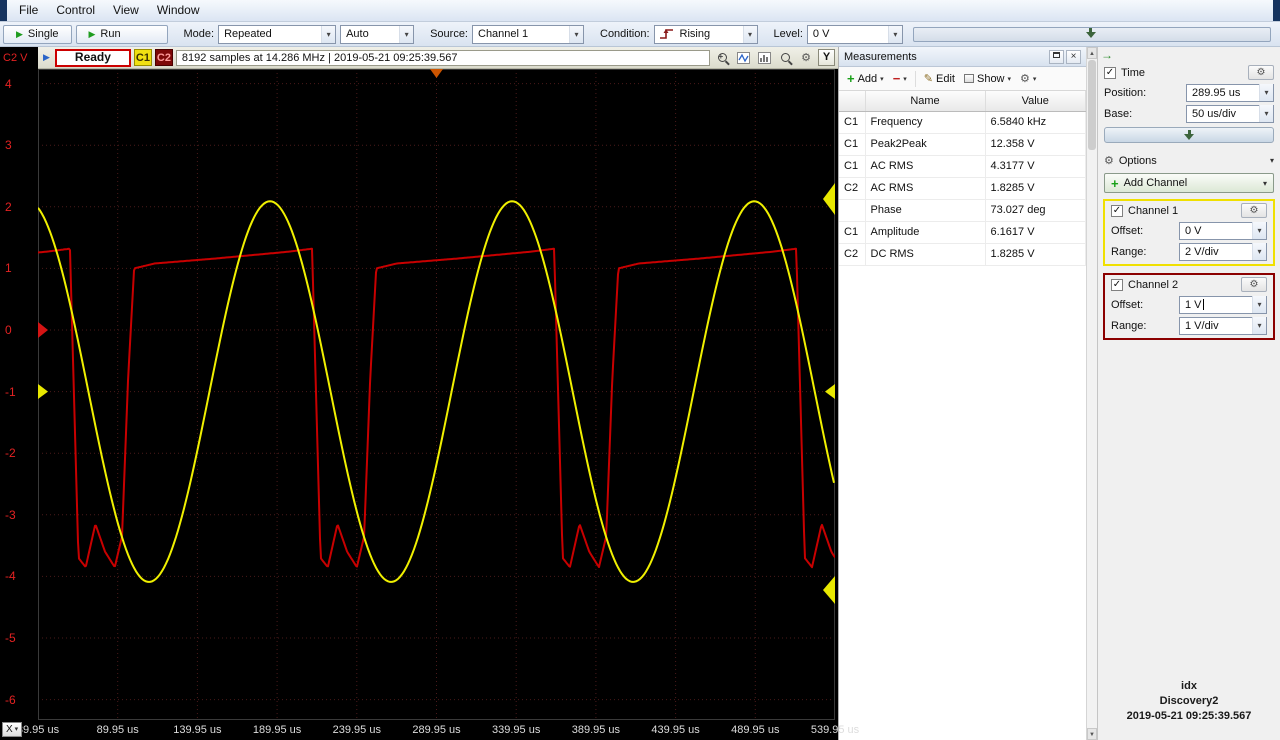  What do you see at coordinates (1189, 160) in the screenshot?
I see `options-row: ⚙ Options ▾` at bounding box center [1189, 160].